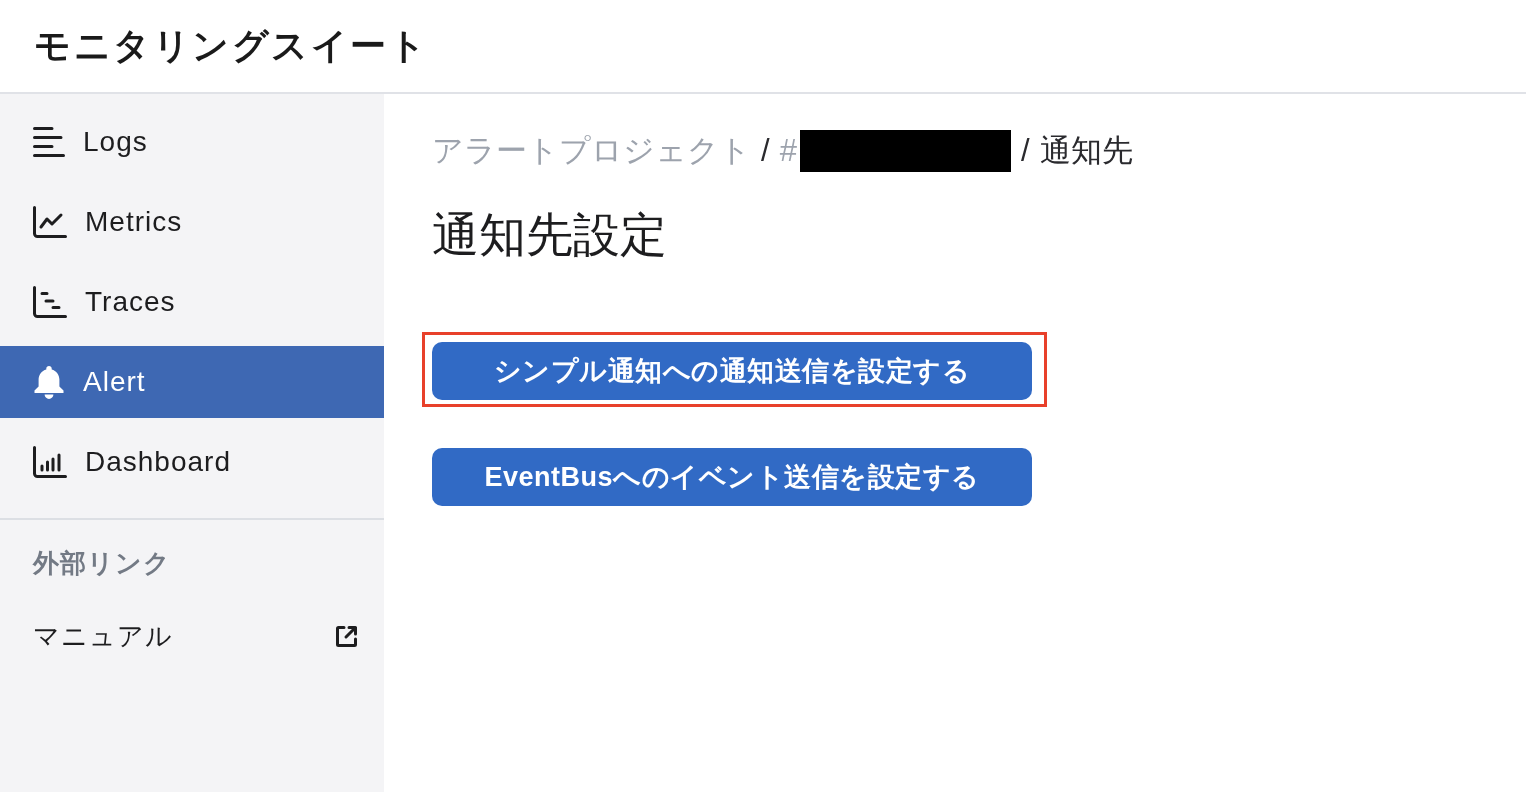  I want to click on action-button: シンプル通知への通知送信を設定する, so click(732, 371).